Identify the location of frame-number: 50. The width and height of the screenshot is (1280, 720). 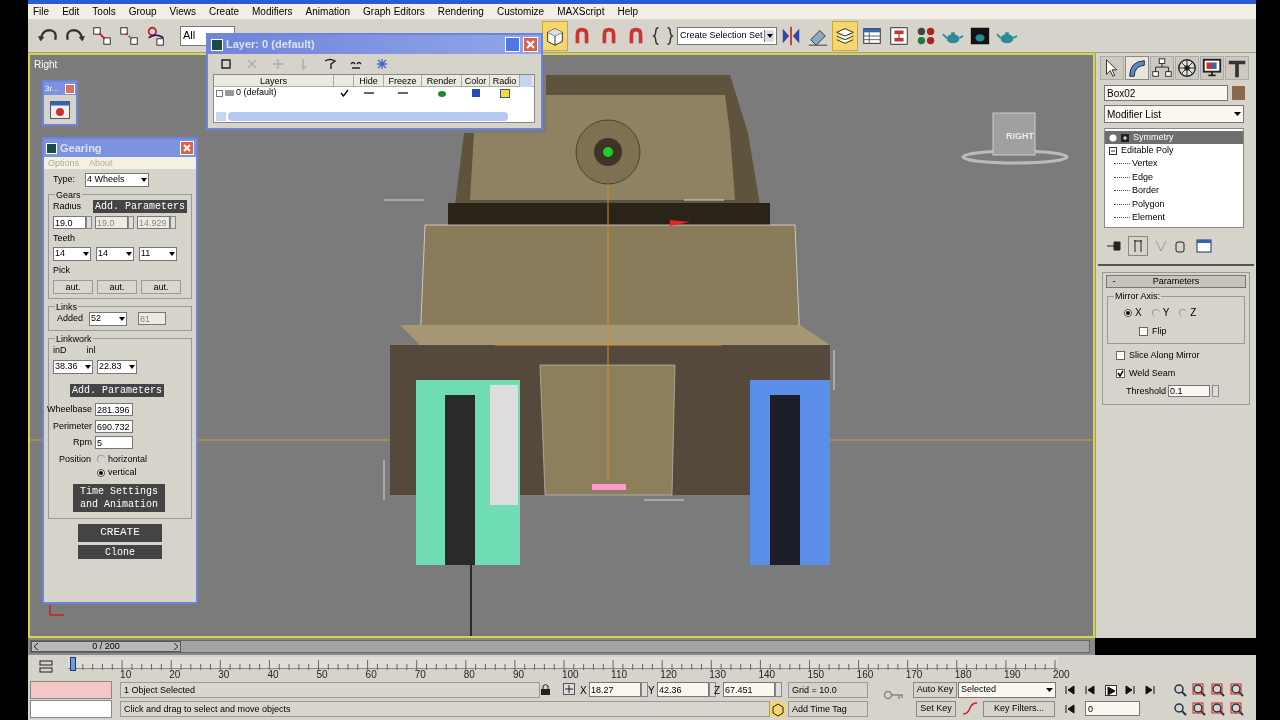
(322, 675).